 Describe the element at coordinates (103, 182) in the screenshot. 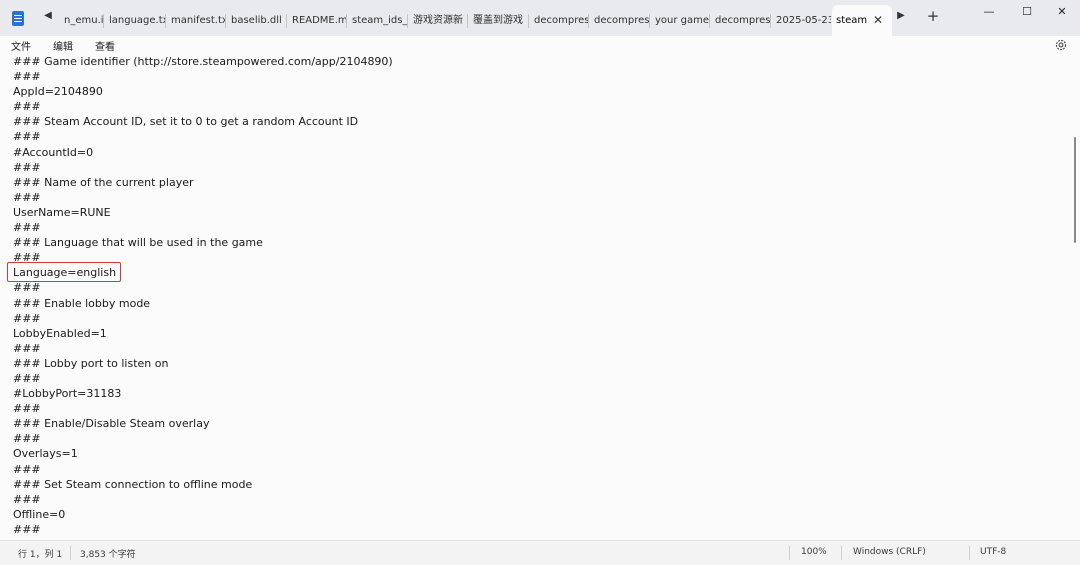

I see `editor-line: ### Name of the current player` at that location.